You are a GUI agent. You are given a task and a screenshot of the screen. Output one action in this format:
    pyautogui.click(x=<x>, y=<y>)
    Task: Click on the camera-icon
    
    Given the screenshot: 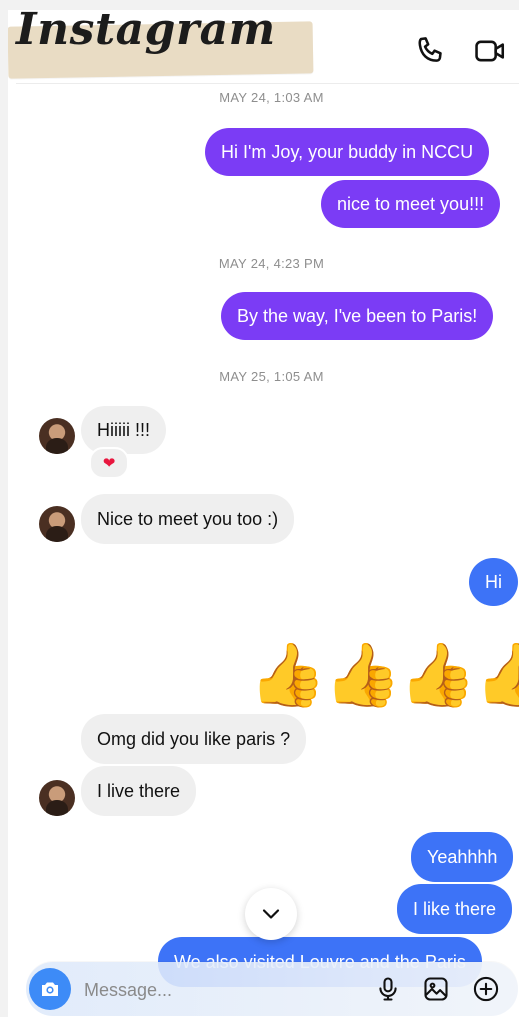 What is the action you would take?
    pyautogui.click(x=50, y=989)
    